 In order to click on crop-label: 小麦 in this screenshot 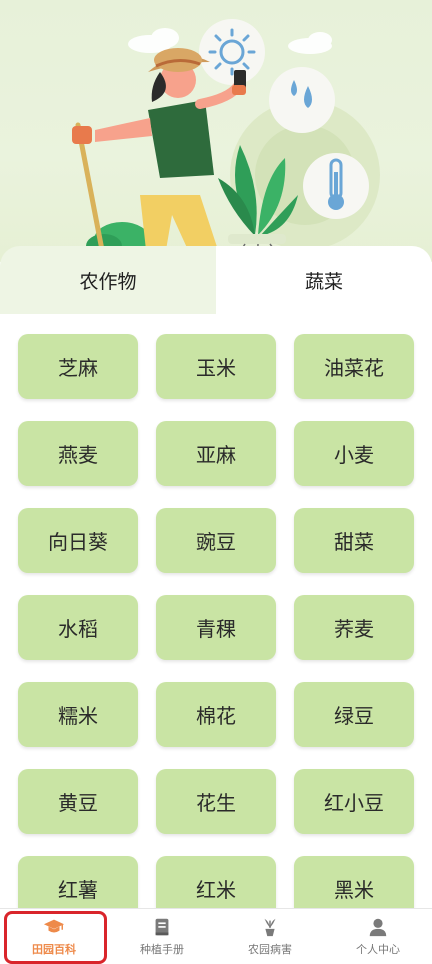, I will do `click(354, 455)`.